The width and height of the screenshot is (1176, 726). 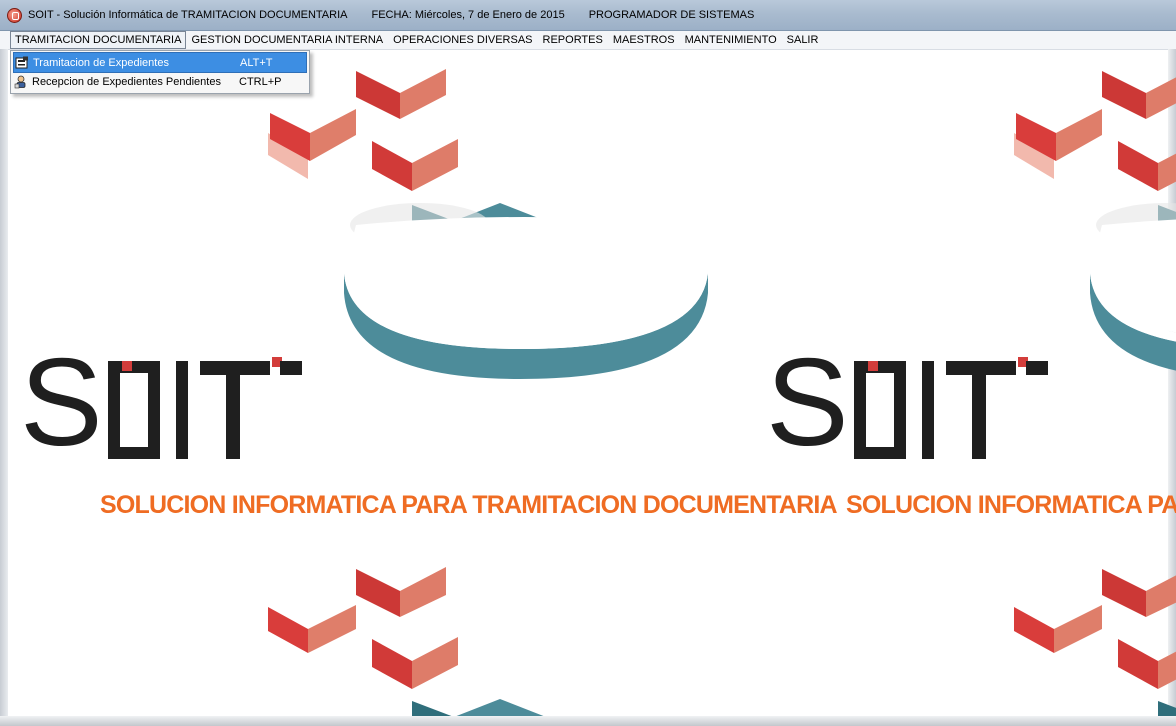 I want to click on user-role-label: PROGRAMADOR DE SISTEMAS, so click(x=671, y=15).